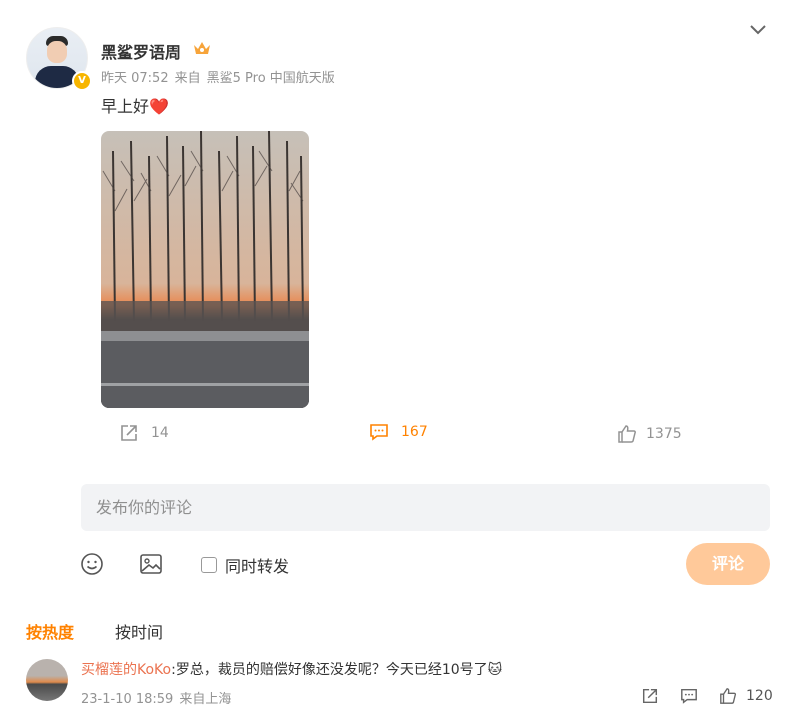  What do you see at coordinates (425, 507) in the screenshot?
I see `comment-input` at bounding box center [425, 507].